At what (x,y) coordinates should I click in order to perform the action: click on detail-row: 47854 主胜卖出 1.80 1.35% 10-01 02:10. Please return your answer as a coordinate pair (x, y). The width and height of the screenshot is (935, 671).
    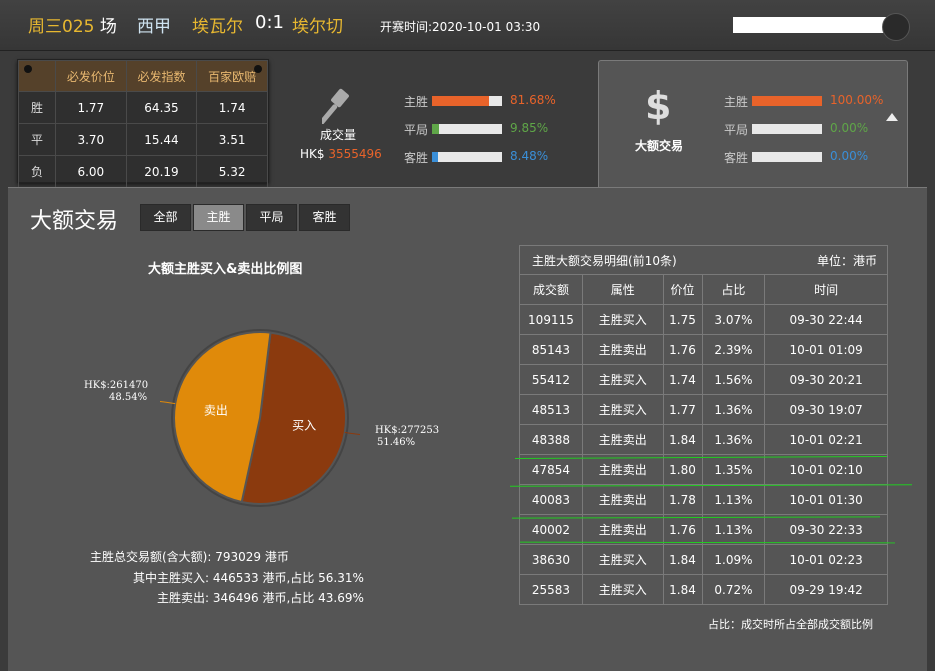
    Looking at the image, I should click on (703, 469).